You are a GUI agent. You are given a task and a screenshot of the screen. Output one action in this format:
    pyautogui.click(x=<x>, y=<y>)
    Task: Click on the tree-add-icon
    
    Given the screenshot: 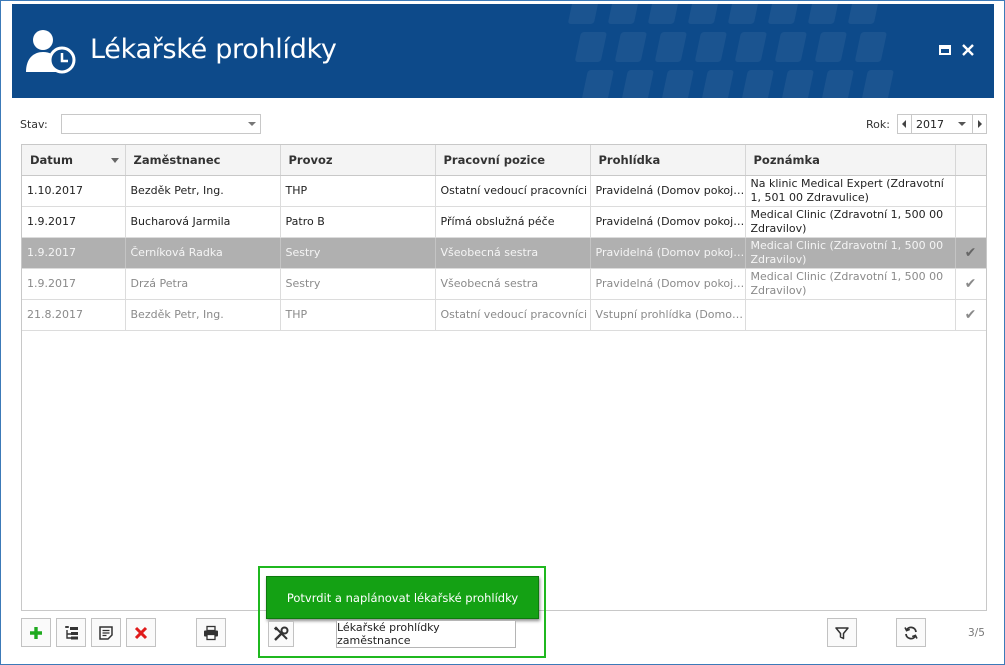 What is the action you would take?
    pyautogui.click(x=71, y=632)
    